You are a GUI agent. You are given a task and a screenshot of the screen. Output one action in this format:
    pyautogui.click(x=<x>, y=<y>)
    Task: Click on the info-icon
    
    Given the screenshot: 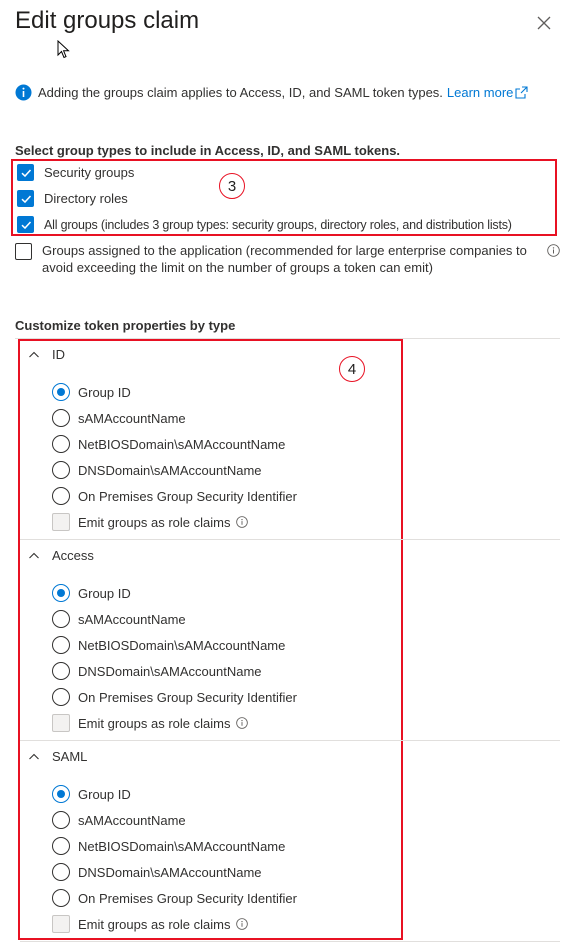 What is the action you would take?
    pyautogui.click(x=23, y=92)
    